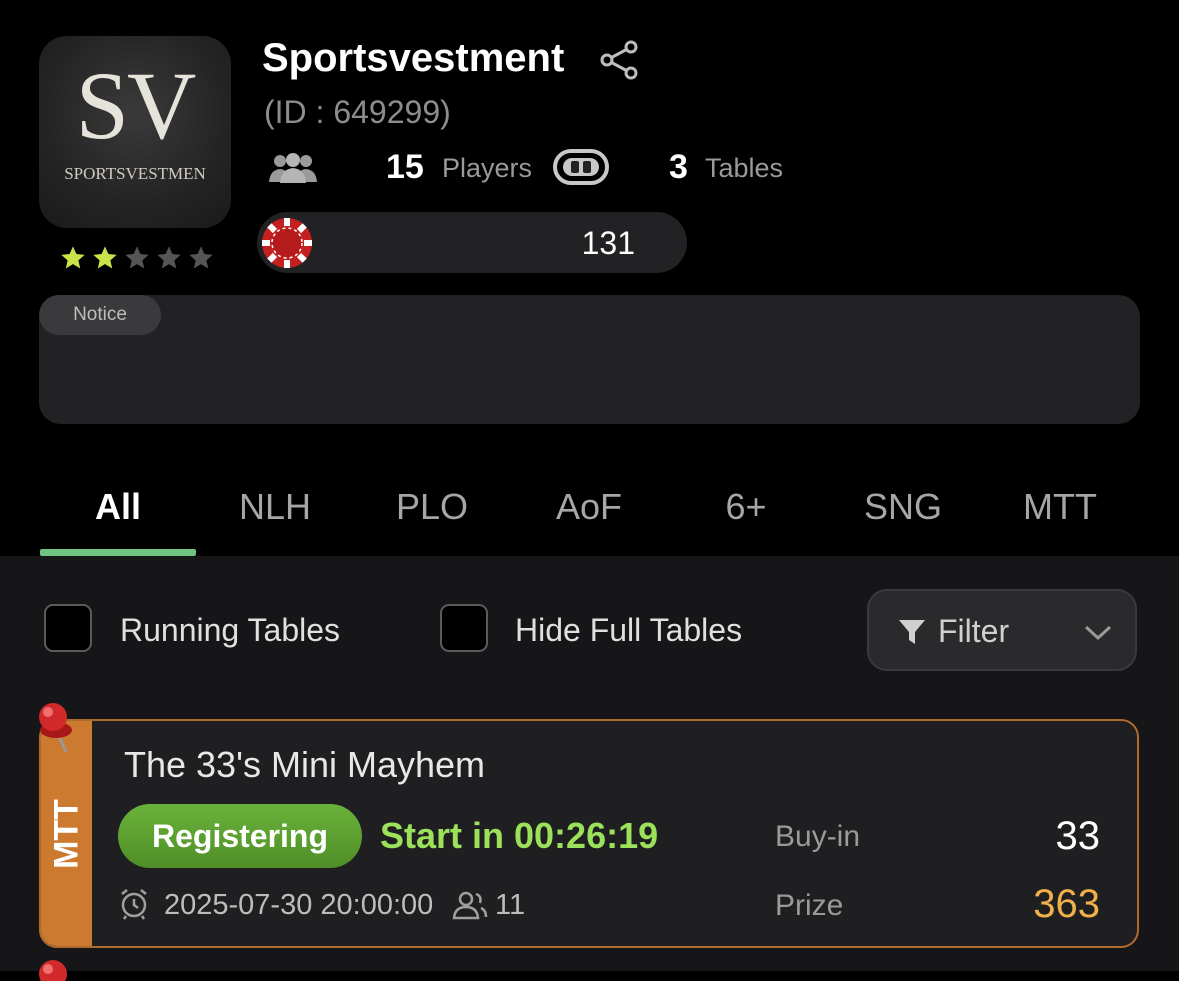  What do you see at coordinates (135, 173) in the screenshot?
I see `club-logo-subtext: SPORTSVESTMEN` at bounding box center [135, 173].